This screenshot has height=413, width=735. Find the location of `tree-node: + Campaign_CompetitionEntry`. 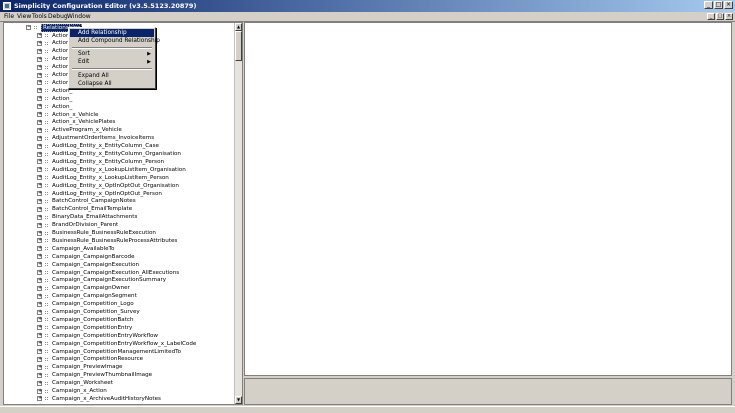

tree-node: + Campaign_CompetitionEntry is located at coordinates (84, 327).